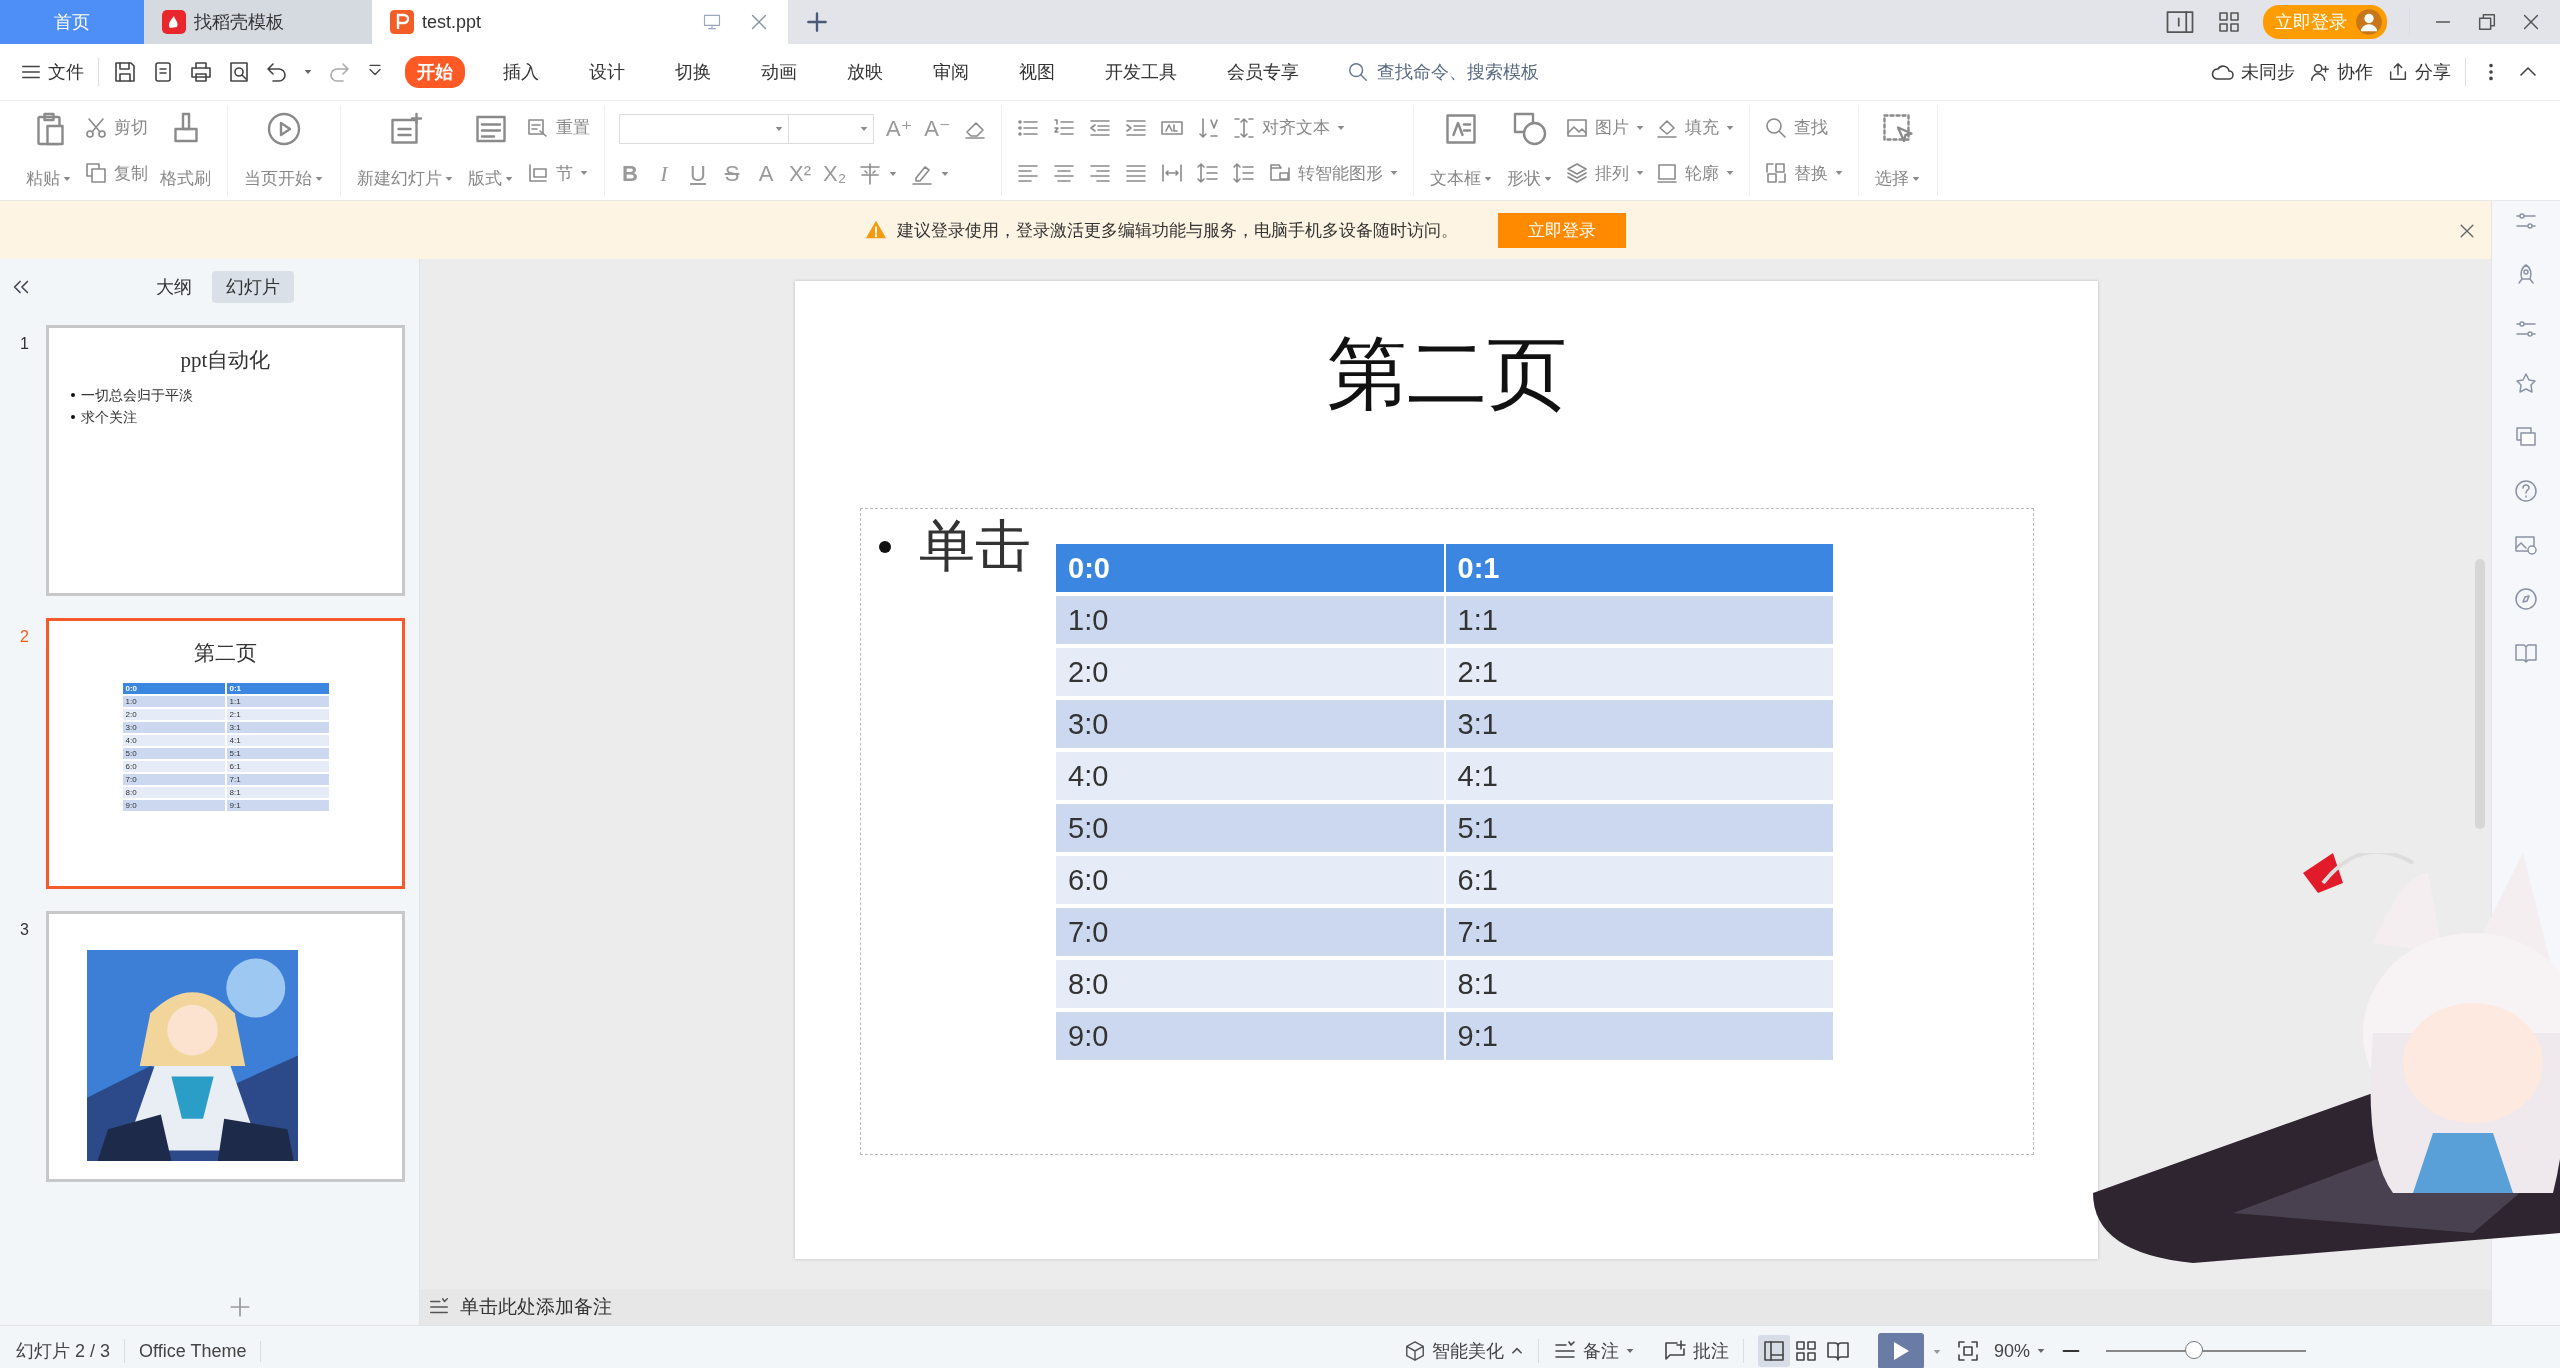 Image resolution: width=2560 pixels, height=1368 pixels. Describe the element at coordinates (817, 22) in the screenshot. I see `plus-icon` at that location.